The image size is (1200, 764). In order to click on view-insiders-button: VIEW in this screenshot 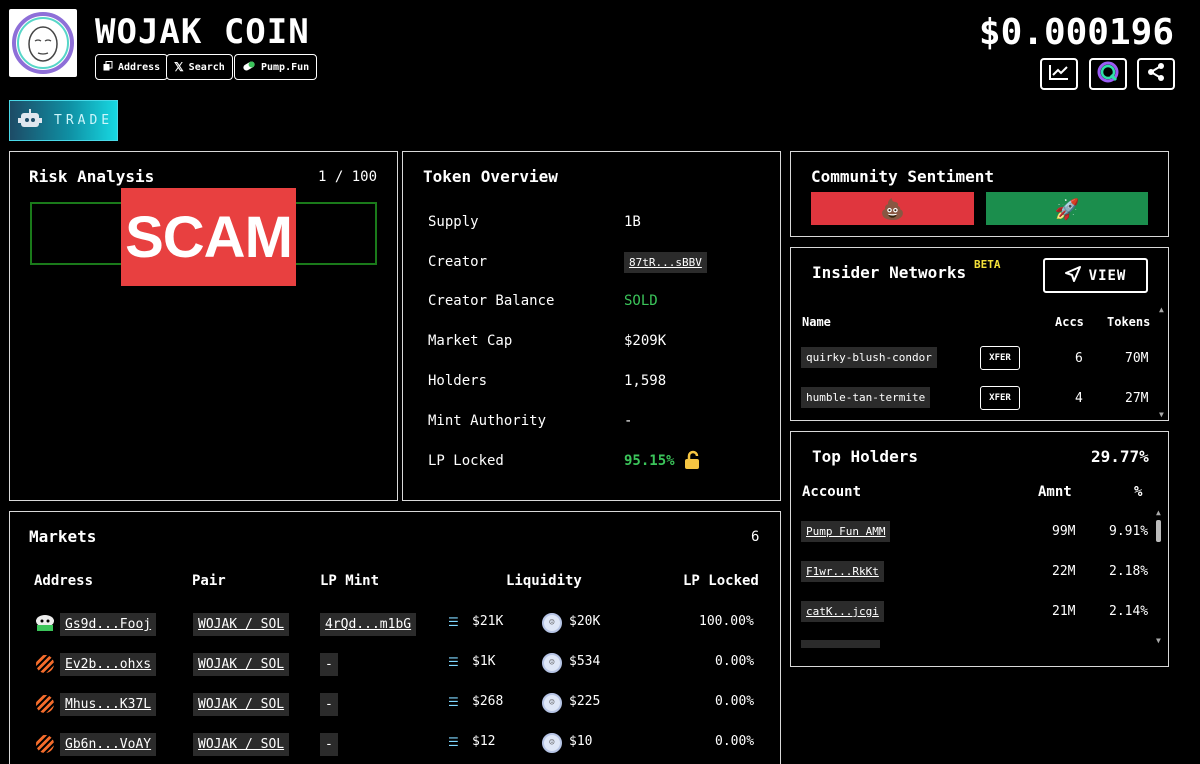, I will do `click(1095, 275)`.